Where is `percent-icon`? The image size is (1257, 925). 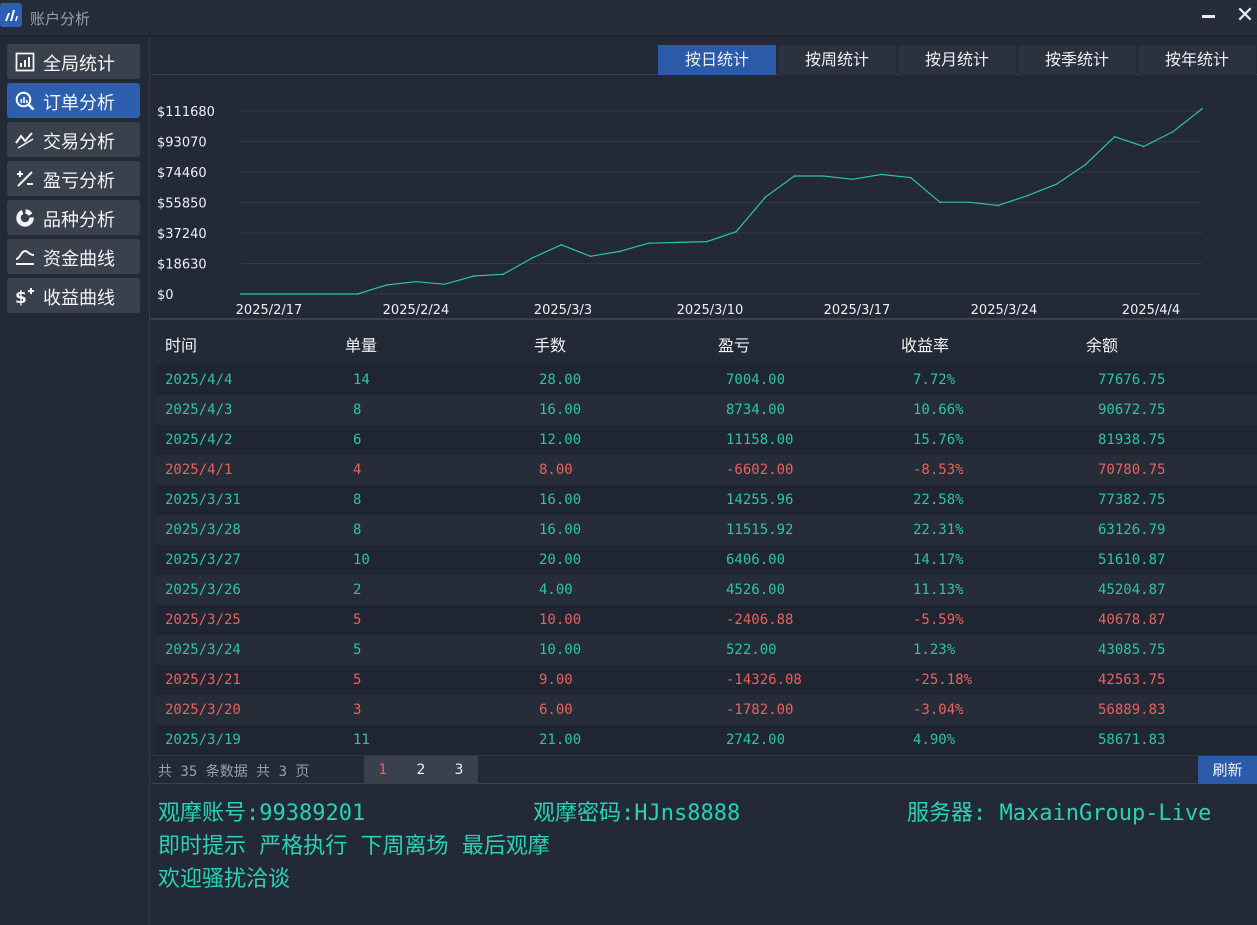 percent-icon is located at coordinates (25, 179).